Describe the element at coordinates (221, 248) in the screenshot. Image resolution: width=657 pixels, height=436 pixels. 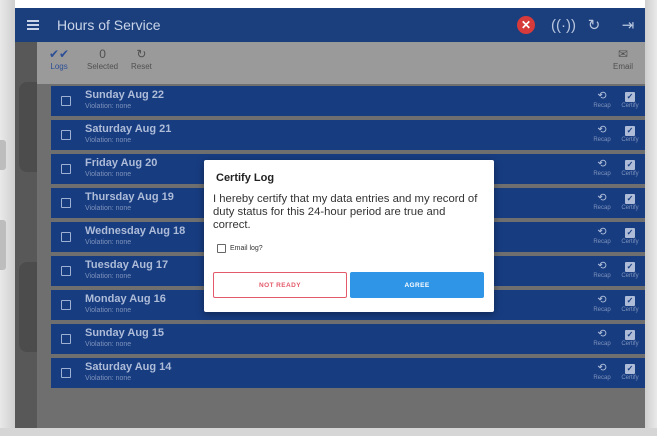
I see `checkbox-box` at that location.